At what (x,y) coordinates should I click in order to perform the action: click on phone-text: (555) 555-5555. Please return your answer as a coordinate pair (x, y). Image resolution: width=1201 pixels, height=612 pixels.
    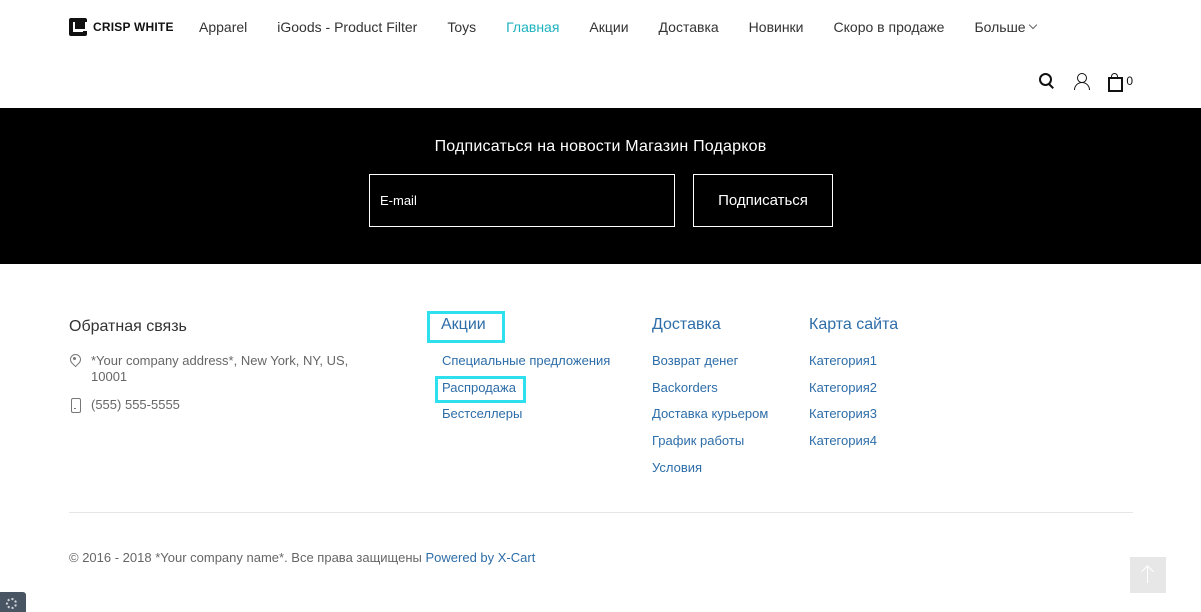
    Looking at the image, I should click on (135, 404).